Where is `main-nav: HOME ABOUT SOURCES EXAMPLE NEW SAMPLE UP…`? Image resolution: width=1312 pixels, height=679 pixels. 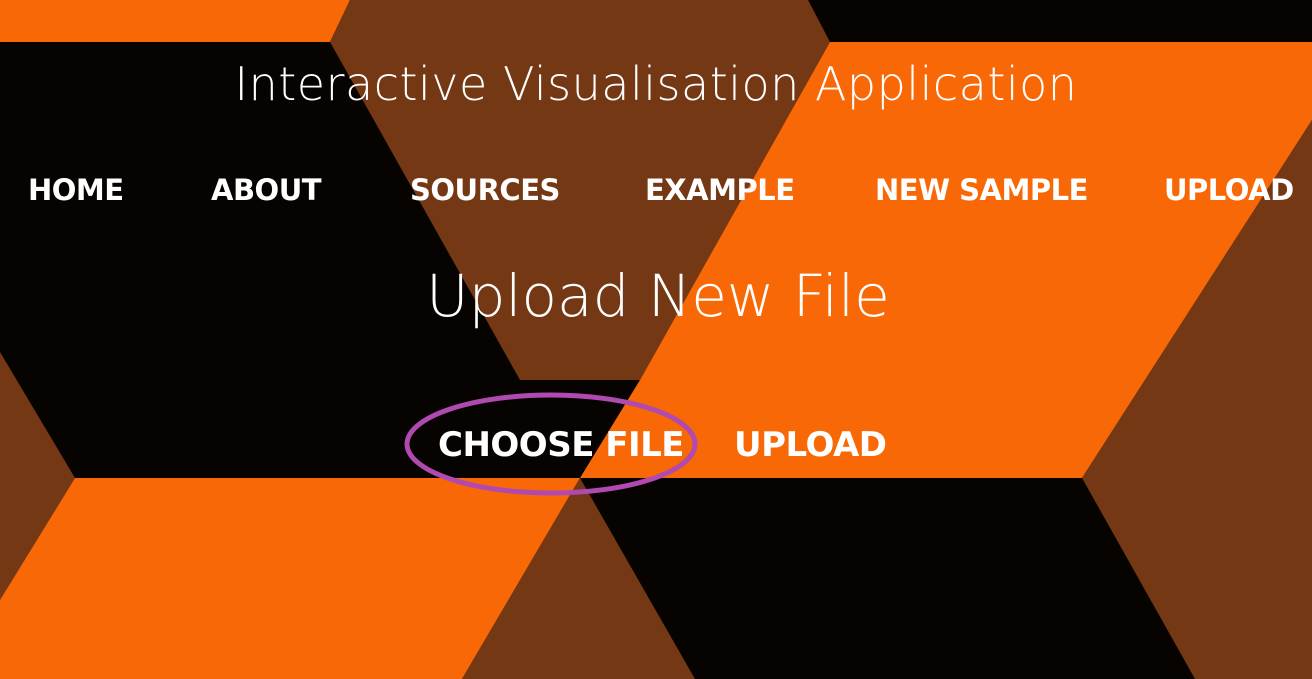
main-nav: HOME ABOUT SOURCES EXAMPLE NEW SAMPLE UP… is located at coordinates (656, 190).